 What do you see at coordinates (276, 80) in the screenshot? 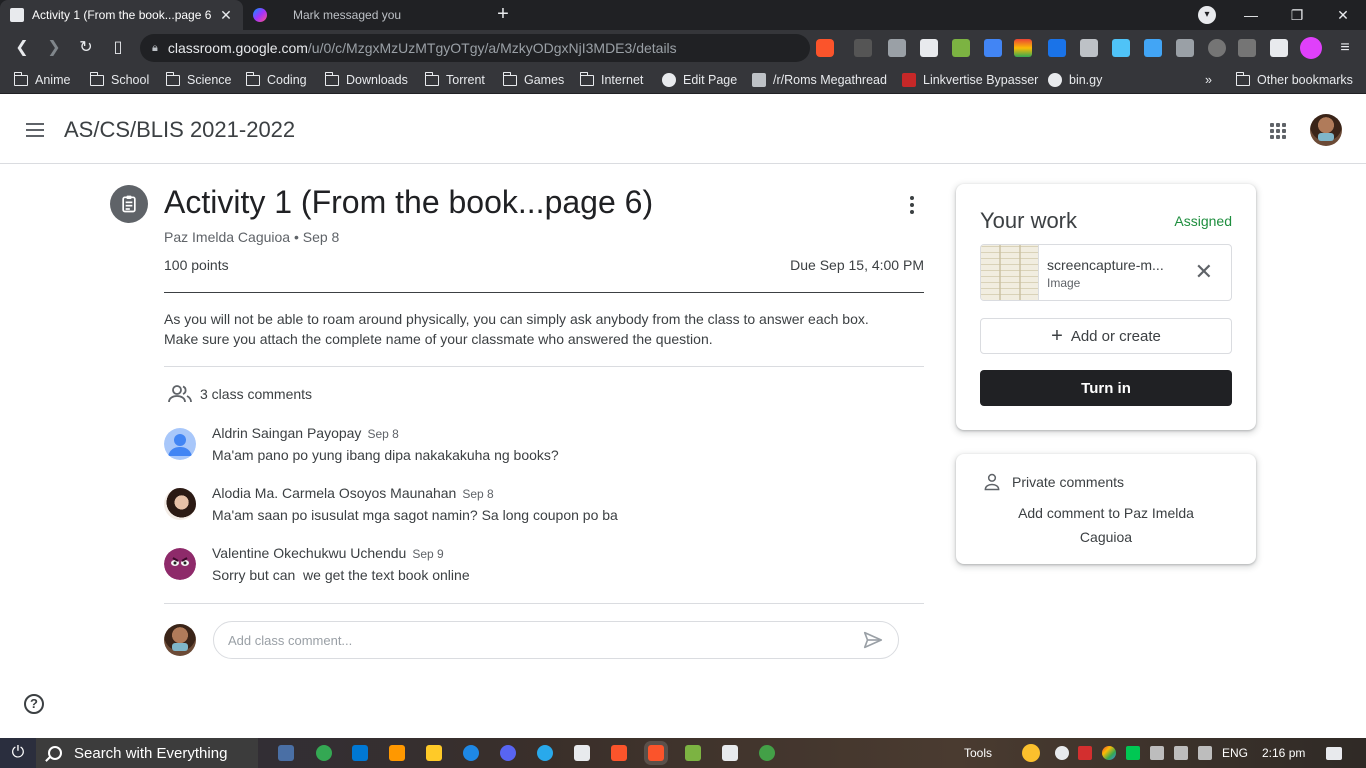
I see `bookmark-folder: Coding` at bounding box center [276, 80].